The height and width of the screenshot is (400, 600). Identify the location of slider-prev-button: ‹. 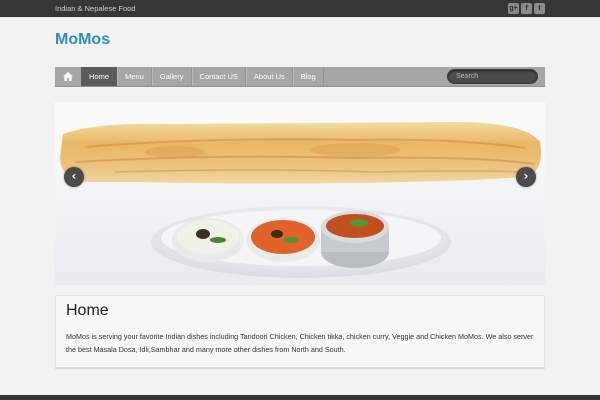
(74, 177).